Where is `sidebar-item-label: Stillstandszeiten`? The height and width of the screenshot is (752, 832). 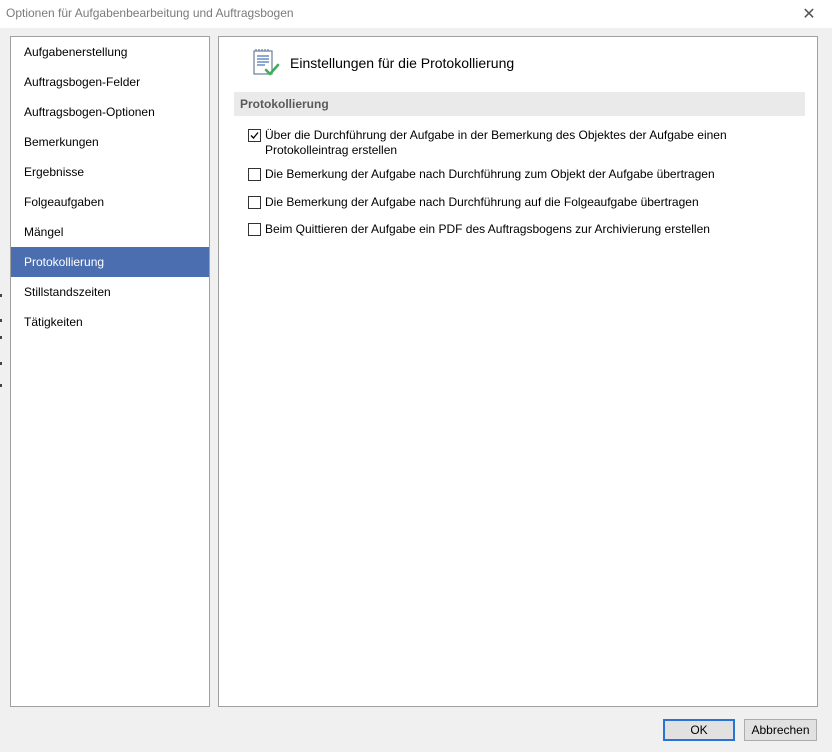
sidebar-item-label: Stillstandszeiten is located at coordinates (67, 292).